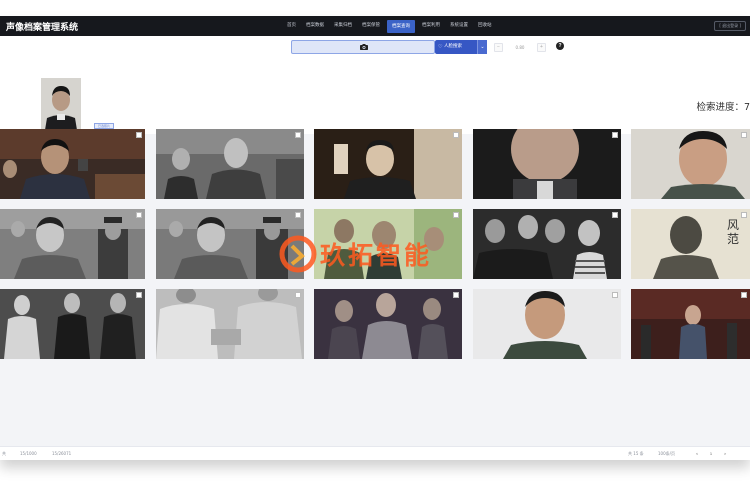  What do you see at coordinates (371, 26) in the screenshot?
I see `nav-item-storage: 档案保管` at bounding box center [371, 26].